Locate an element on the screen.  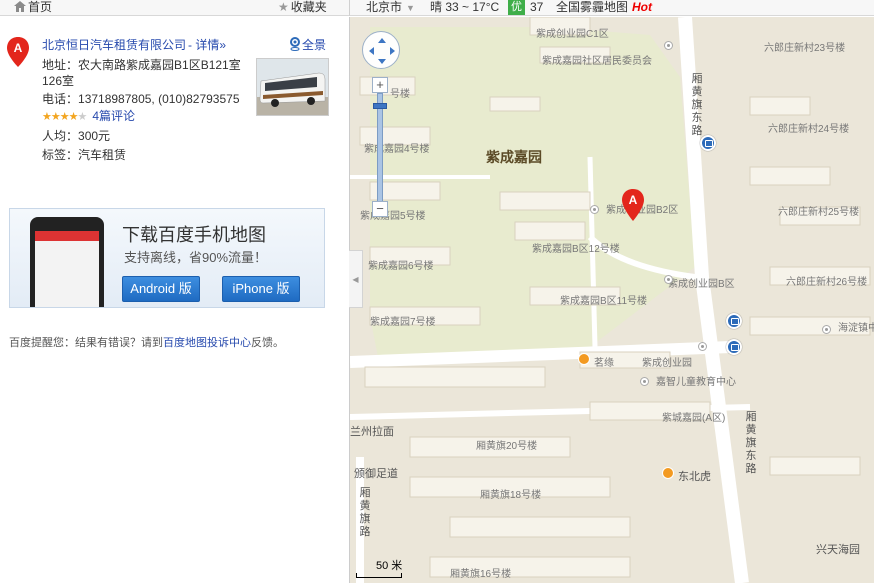
bus-photo is located at coordinates (292, 87).